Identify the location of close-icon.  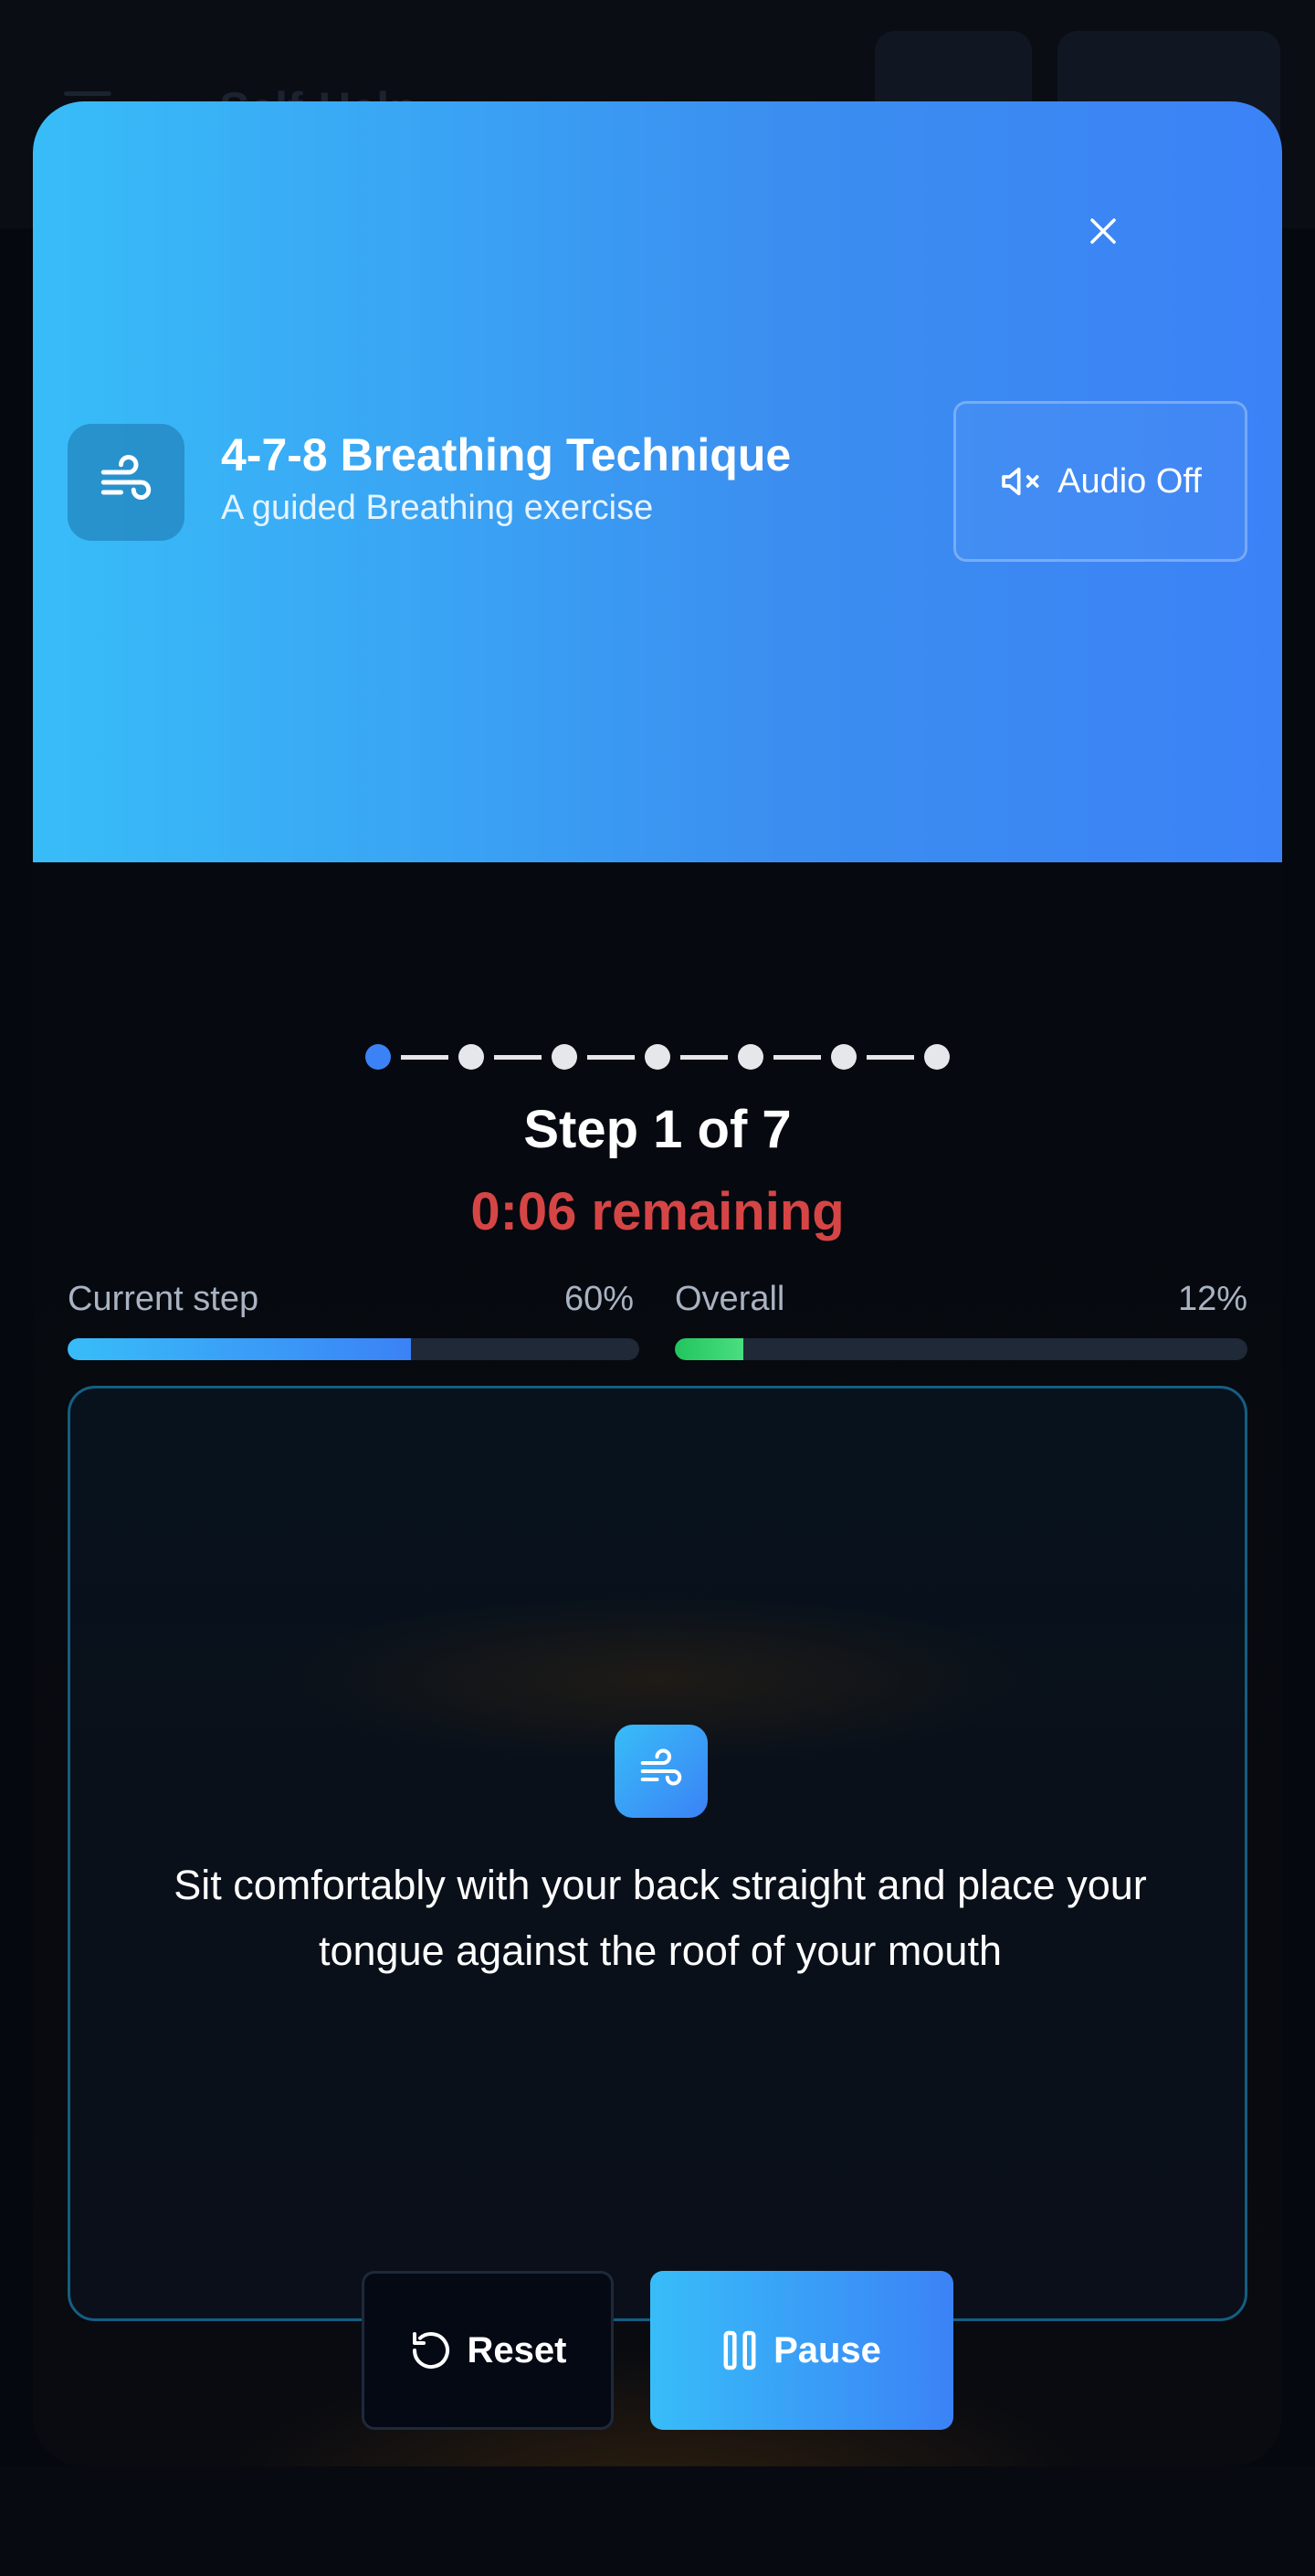
(1103, 231).